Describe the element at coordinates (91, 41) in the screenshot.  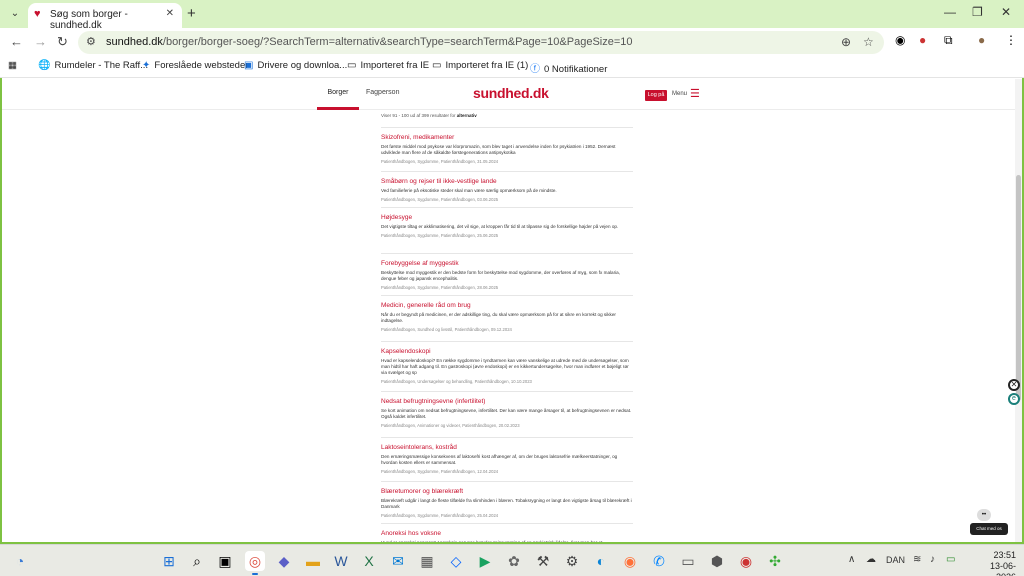
I see `site-info-icon: ⚙` at that location.